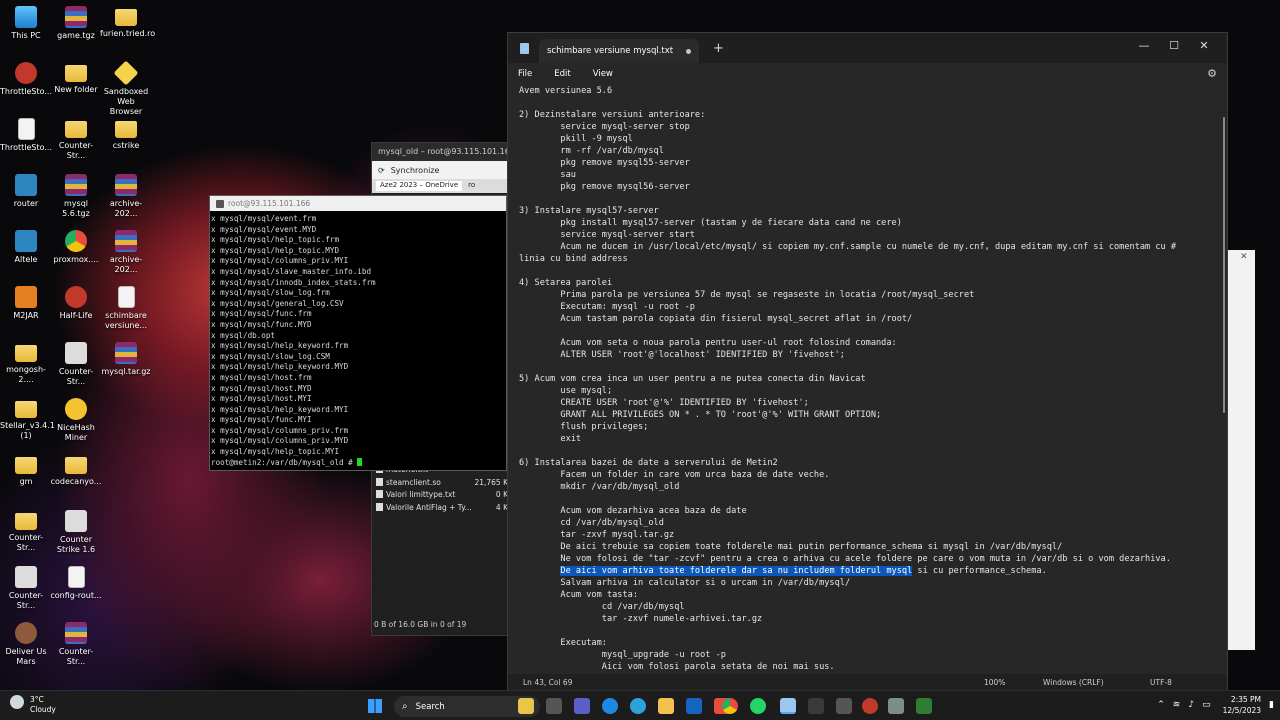 This screenshot has width=1280, height=720. Describe the element at coordinates (1206, 705) in the screenshot. I see `battery-icon: ▭` at that location.